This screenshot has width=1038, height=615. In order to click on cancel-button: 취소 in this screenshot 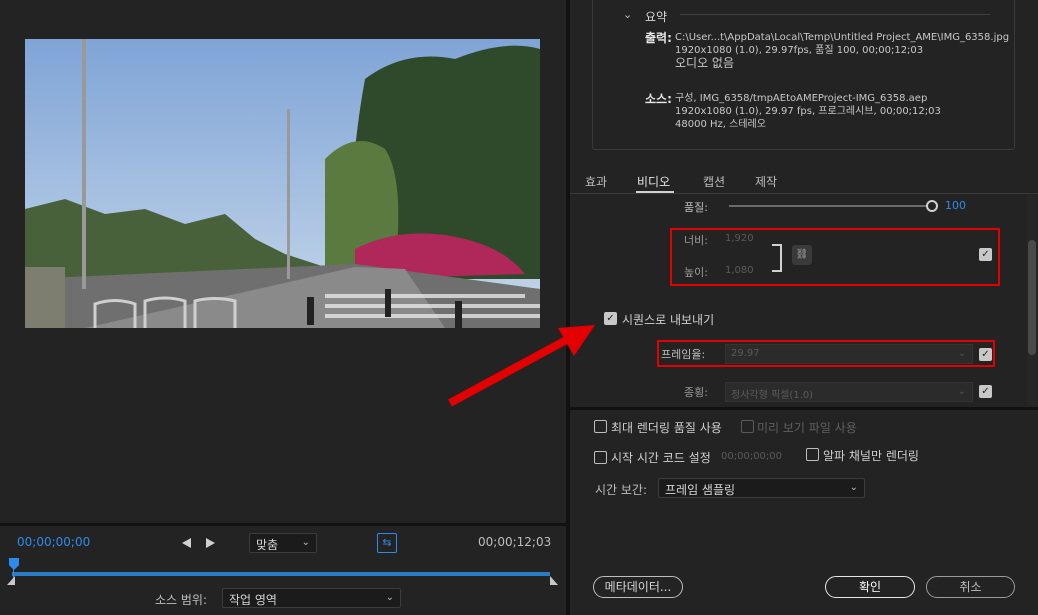, I will do `click(970, 587)`.